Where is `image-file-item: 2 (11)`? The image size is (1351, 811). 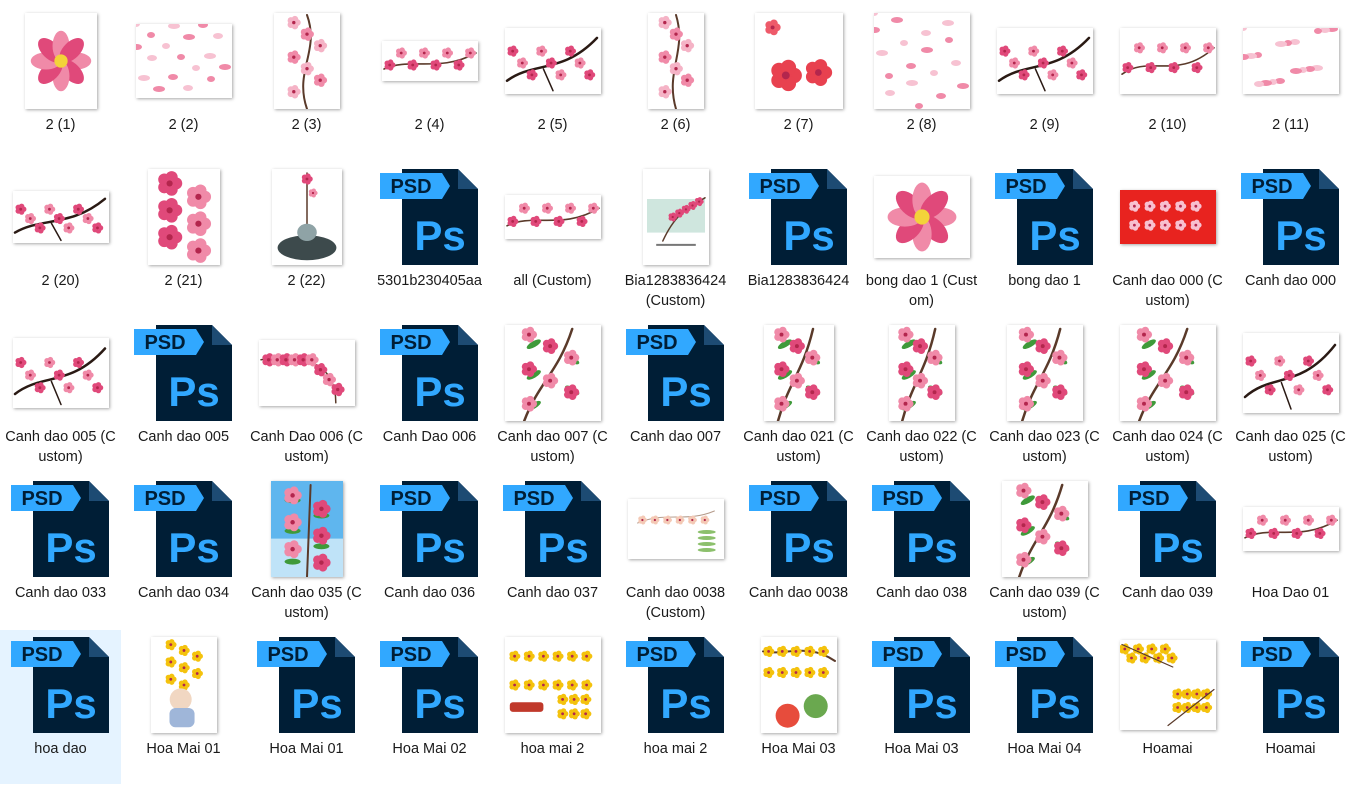
image-file-item: 2 (11) is located at coordinates (1290, 83).